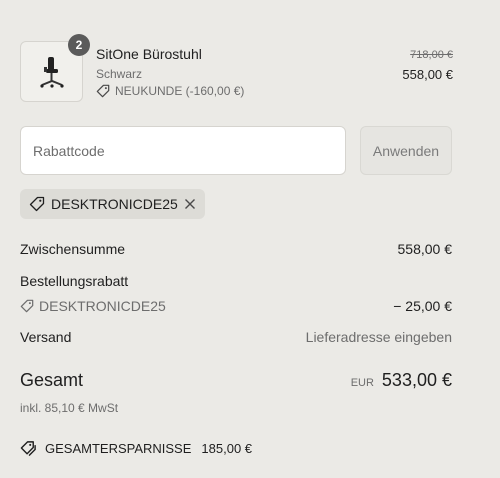 The height and width of the screenshot is (478, 500). What do you see at coordinates (149, 54) in the screenshot?
I see `product-name: SitOne Bürostuhl` at bounding box center [149, 54].